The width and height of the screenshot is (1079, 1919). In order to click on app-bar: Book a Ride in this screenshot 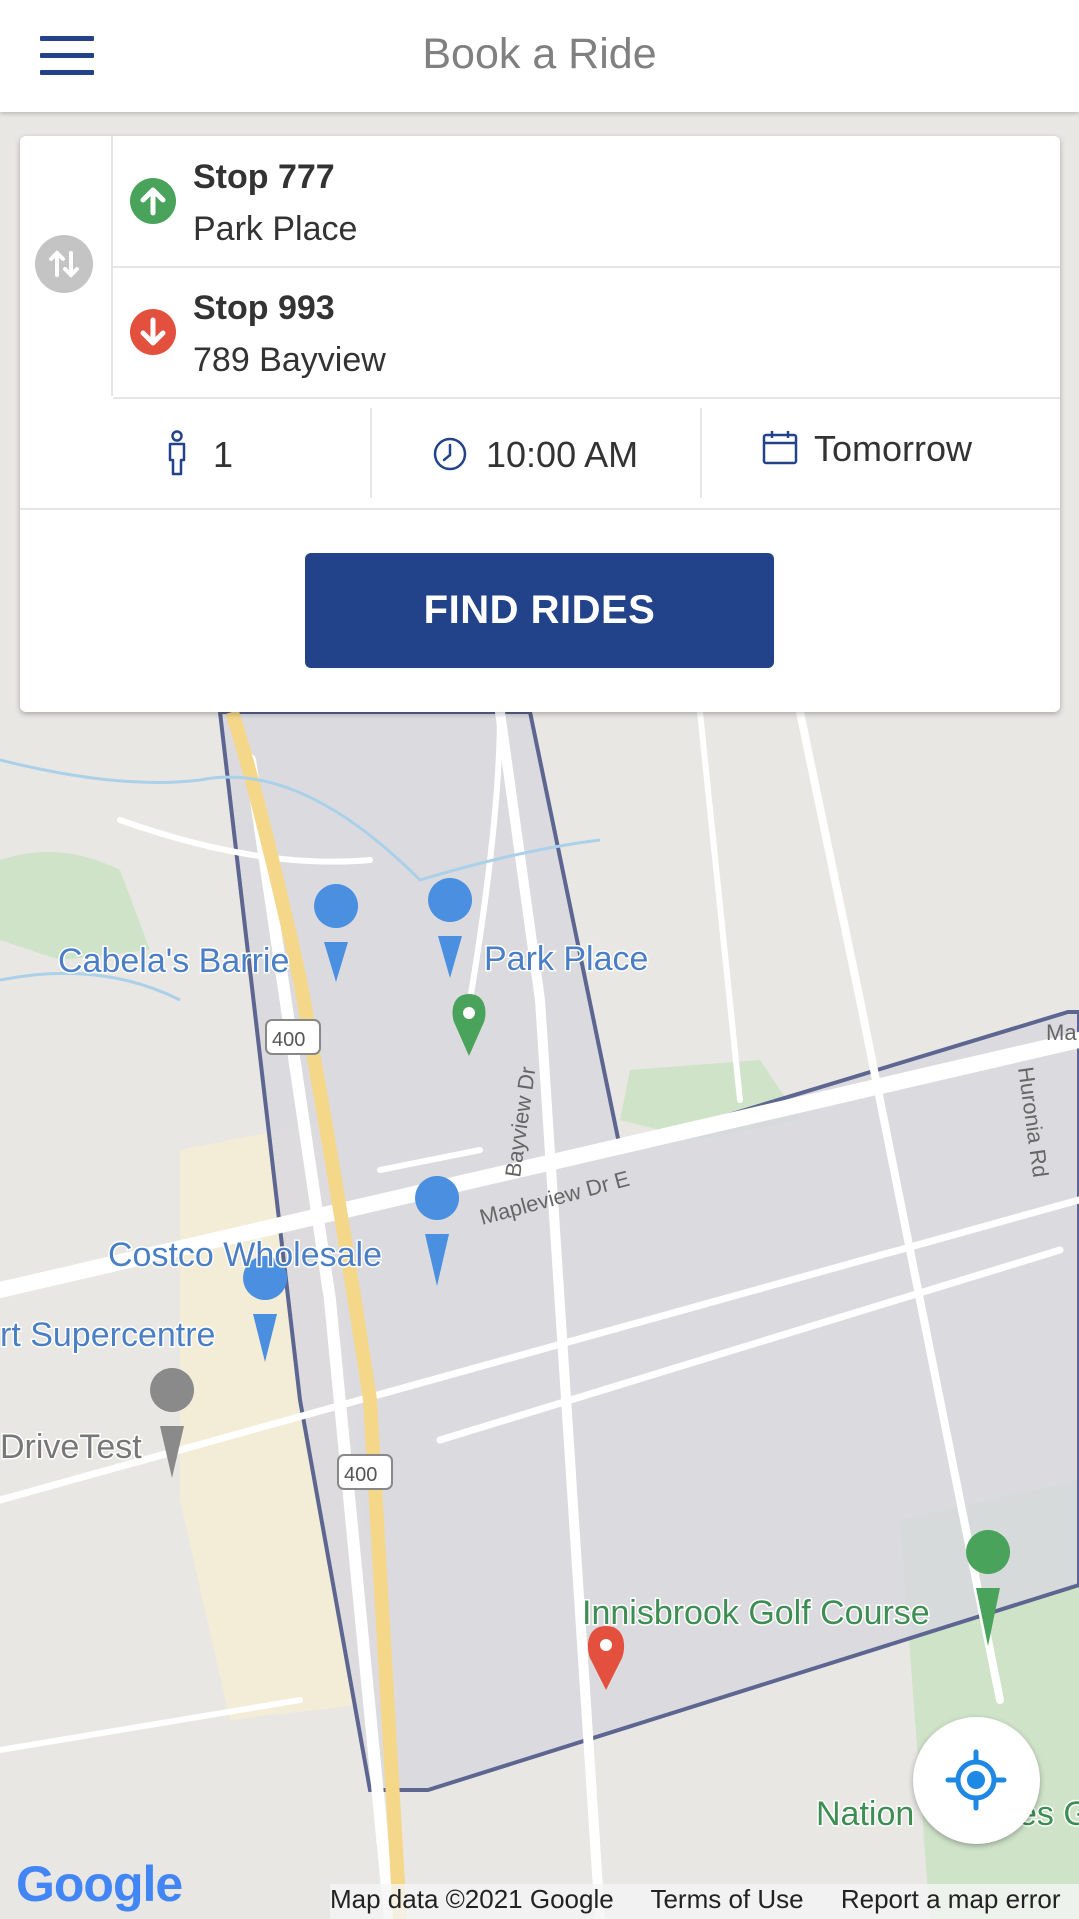, I will do `click(539, 56)`.